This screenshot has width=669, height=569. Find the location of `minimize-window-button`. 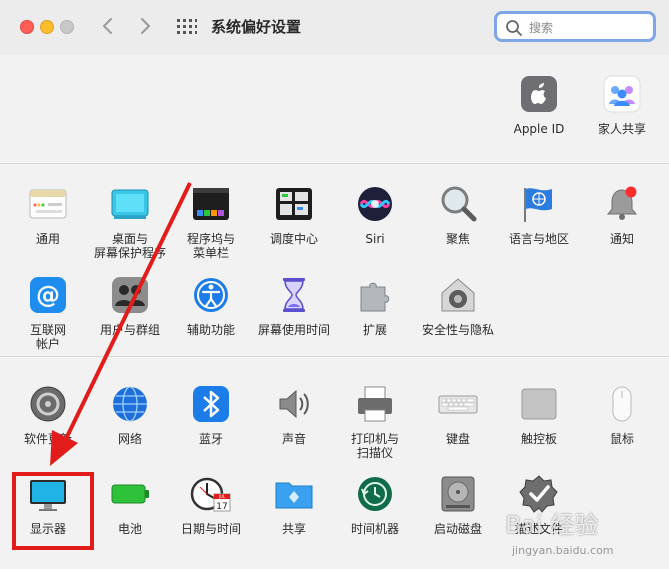

minimize-window-button is located at coordinates (47, 27).